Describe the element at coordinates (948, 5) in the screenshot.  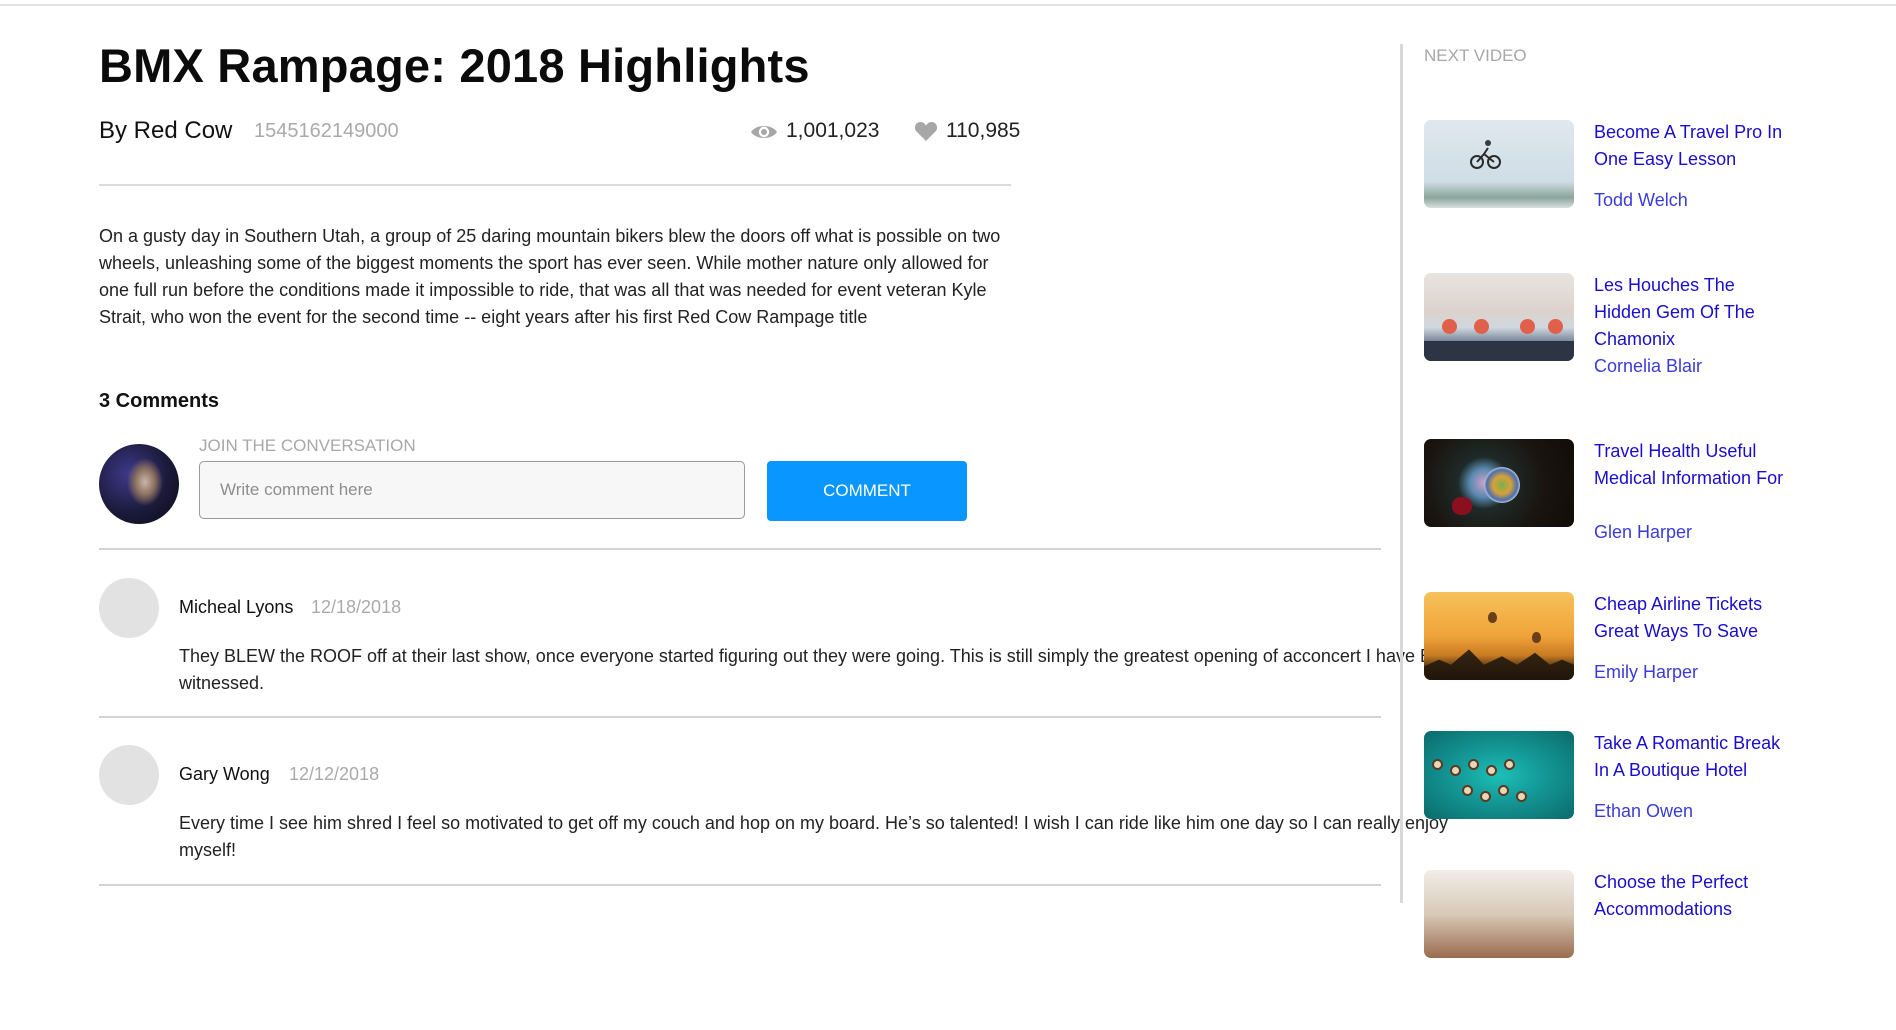
I see `top-divider` at that location.